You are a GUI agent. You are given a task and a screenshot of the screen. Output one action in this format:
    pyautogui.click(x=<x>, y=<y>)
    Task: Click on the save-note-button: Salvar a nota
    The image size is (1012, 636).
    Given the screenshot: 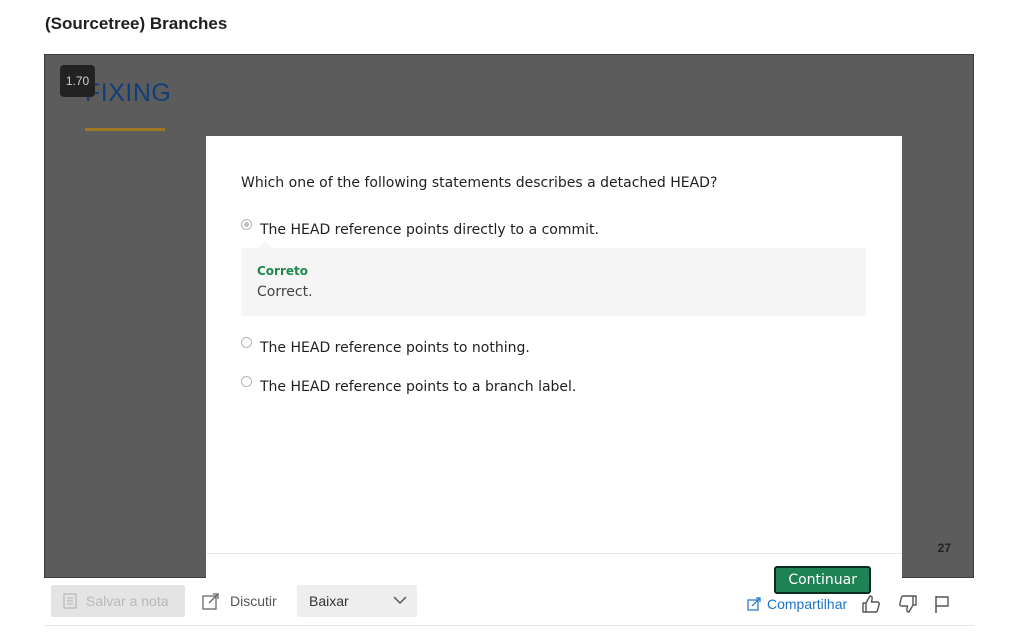 What is the action you would take?
    pyautogui.click(x=118, y=601)
    